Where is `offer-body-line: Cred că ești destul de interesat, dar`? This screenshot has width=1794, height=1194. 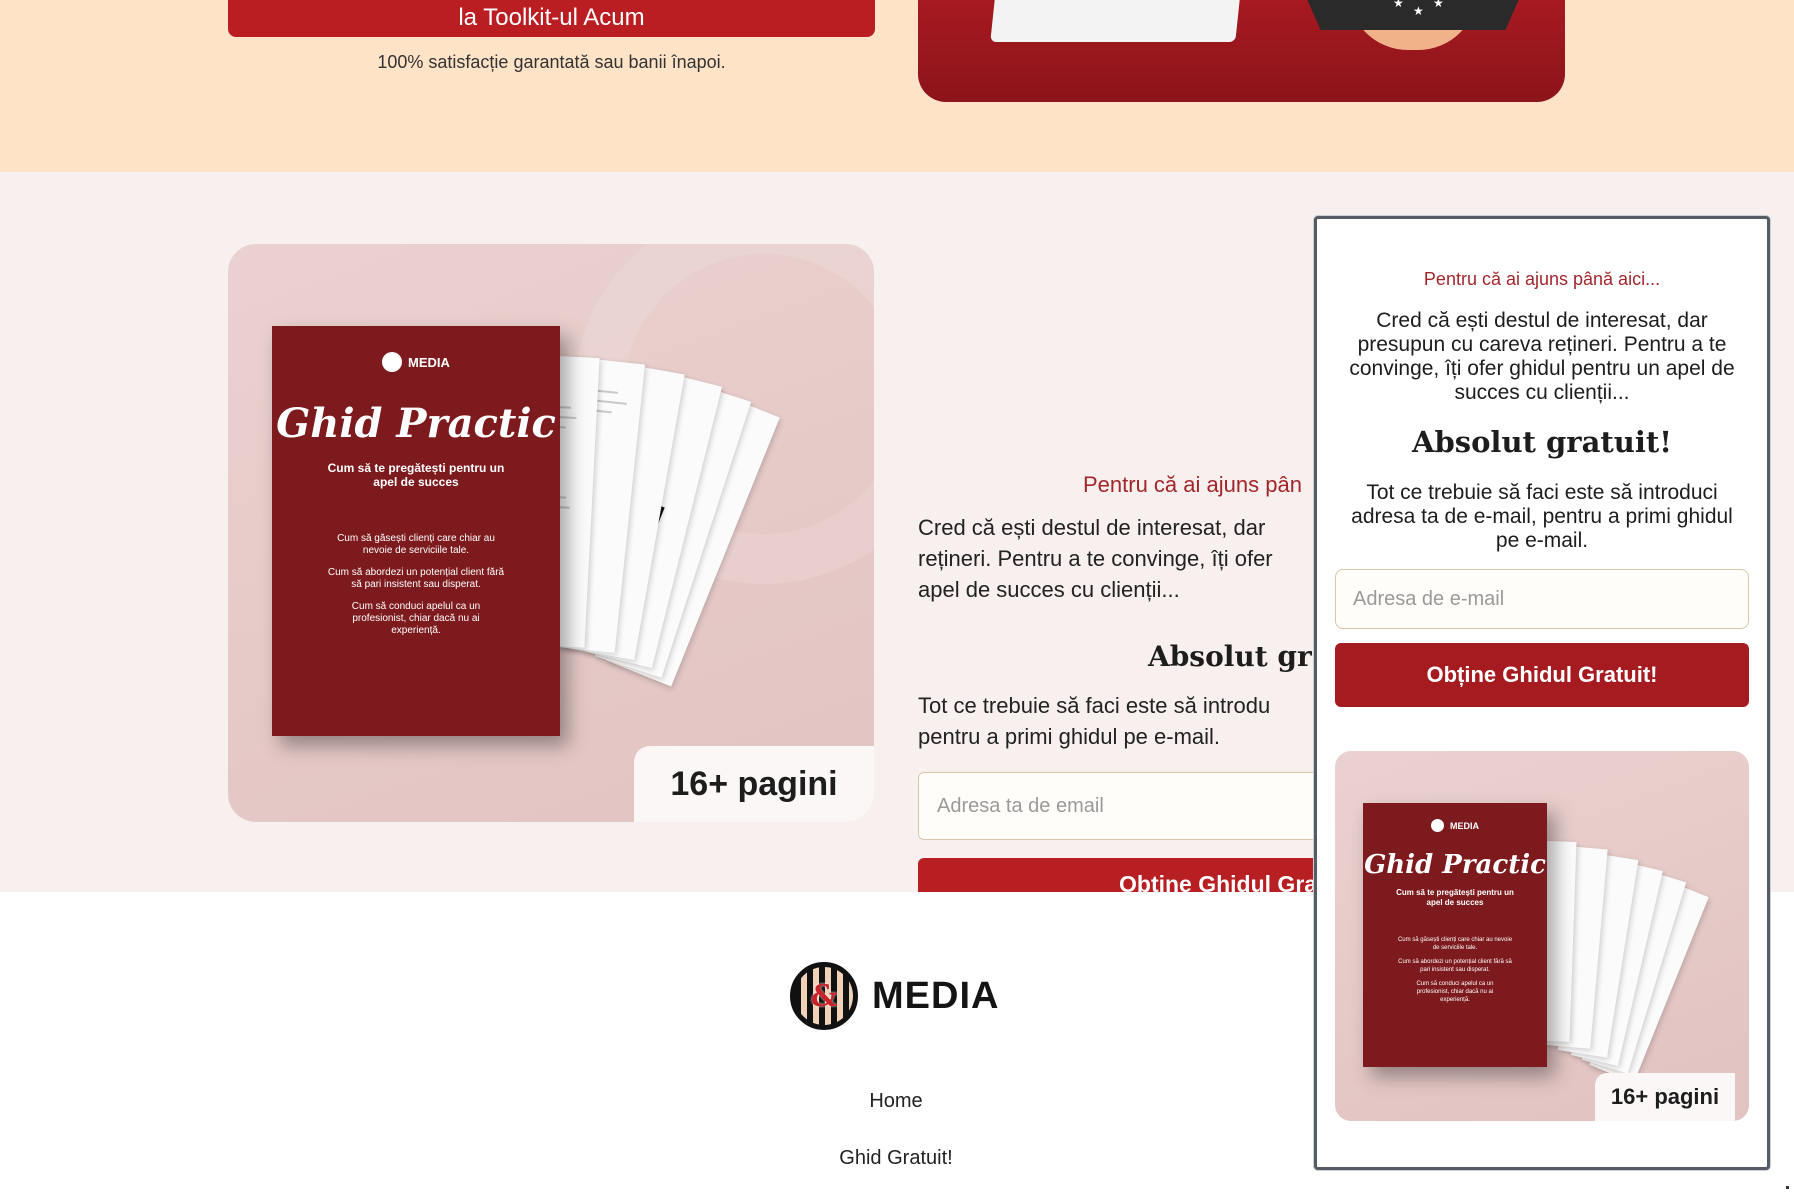
offer-body-line: Cred că ești destul de interesat, dar is located at coordinates (1092, 527).